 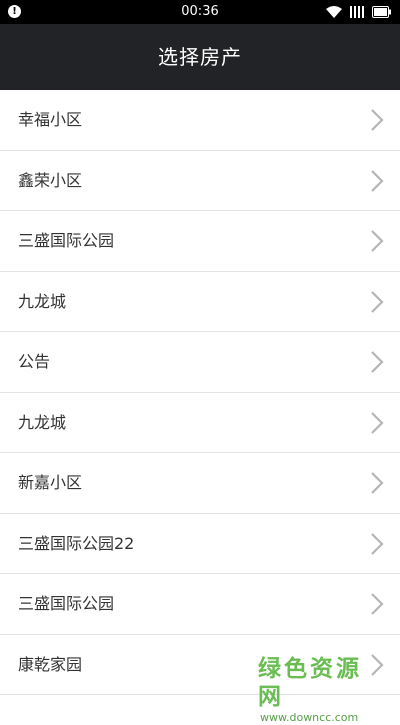 I want to click on list-item: 鑫荣小区, so click(x=200, y=180).